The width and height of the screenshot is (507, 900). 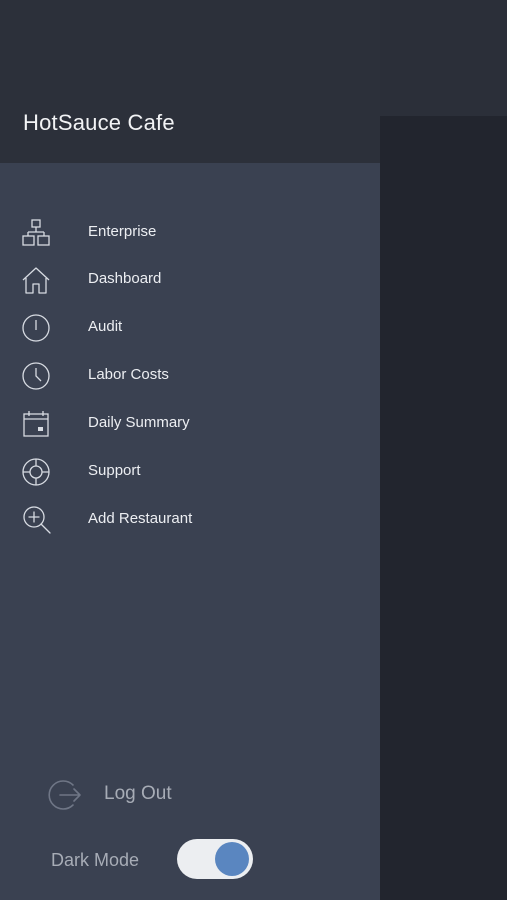 I want to click on sitemap-icon, so click(x=36, y=233).